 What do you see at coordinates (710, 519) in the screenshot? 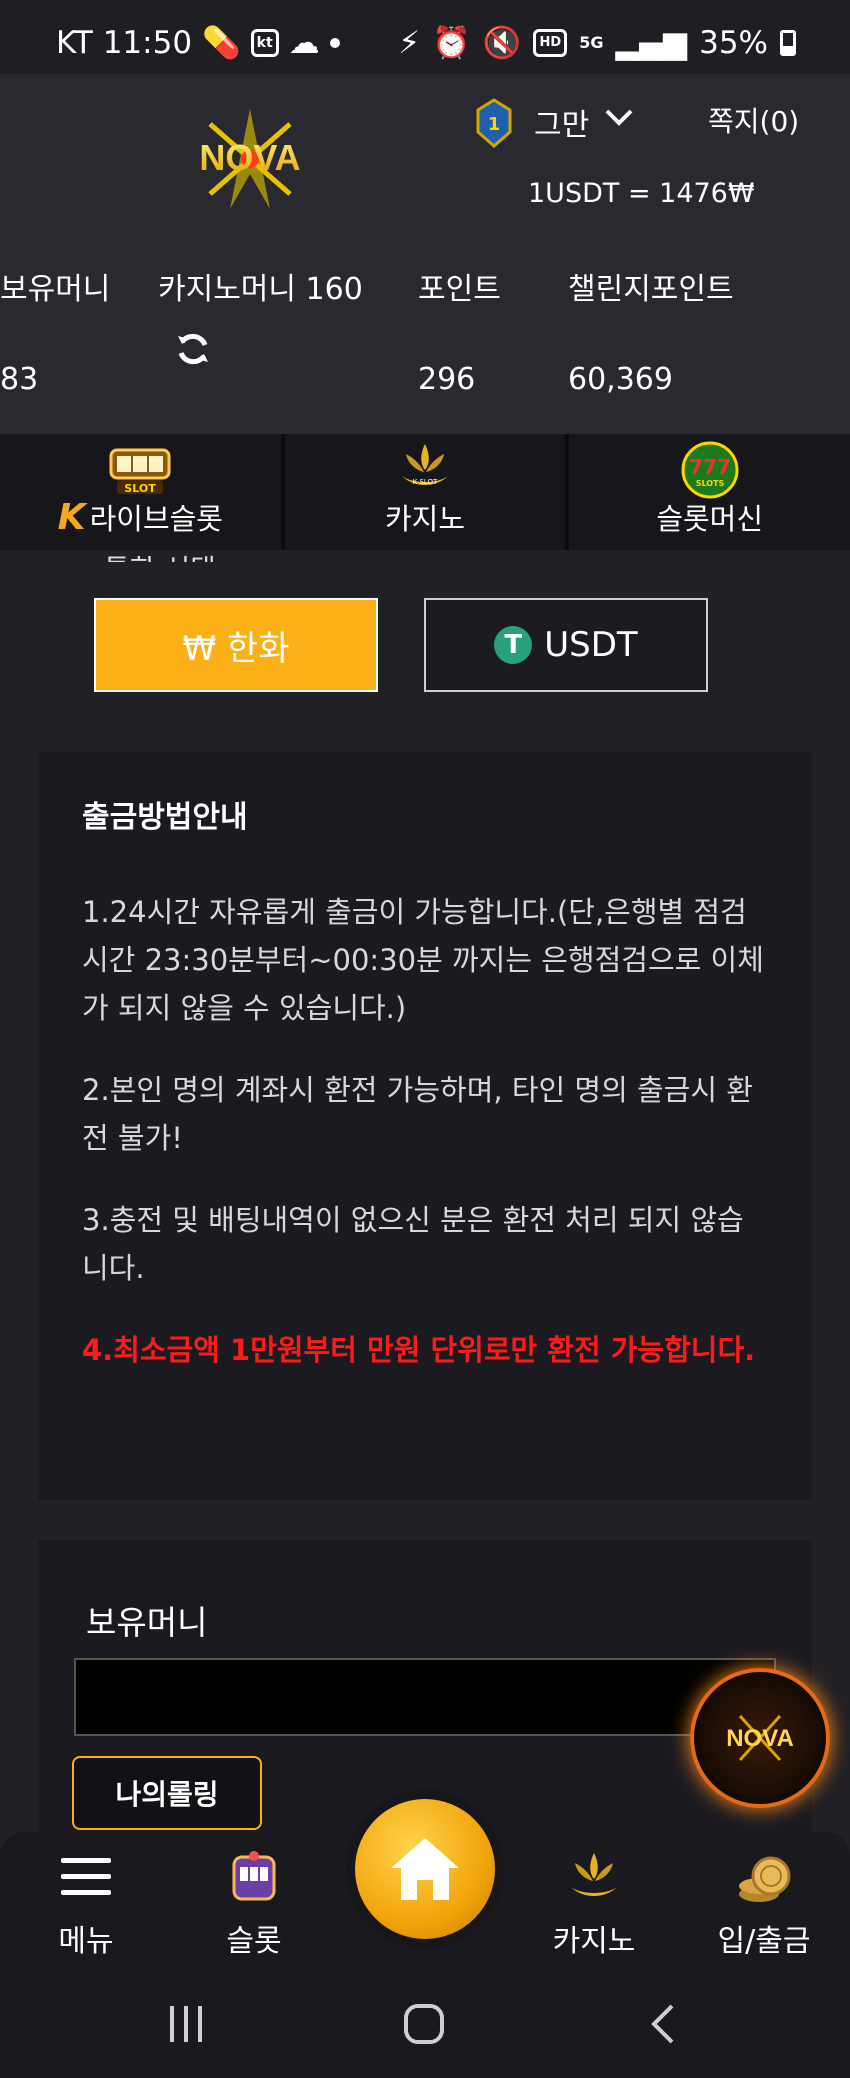
I see `tab-slot-machine-label: 슬롯머신` at bounding box center [710, 519].